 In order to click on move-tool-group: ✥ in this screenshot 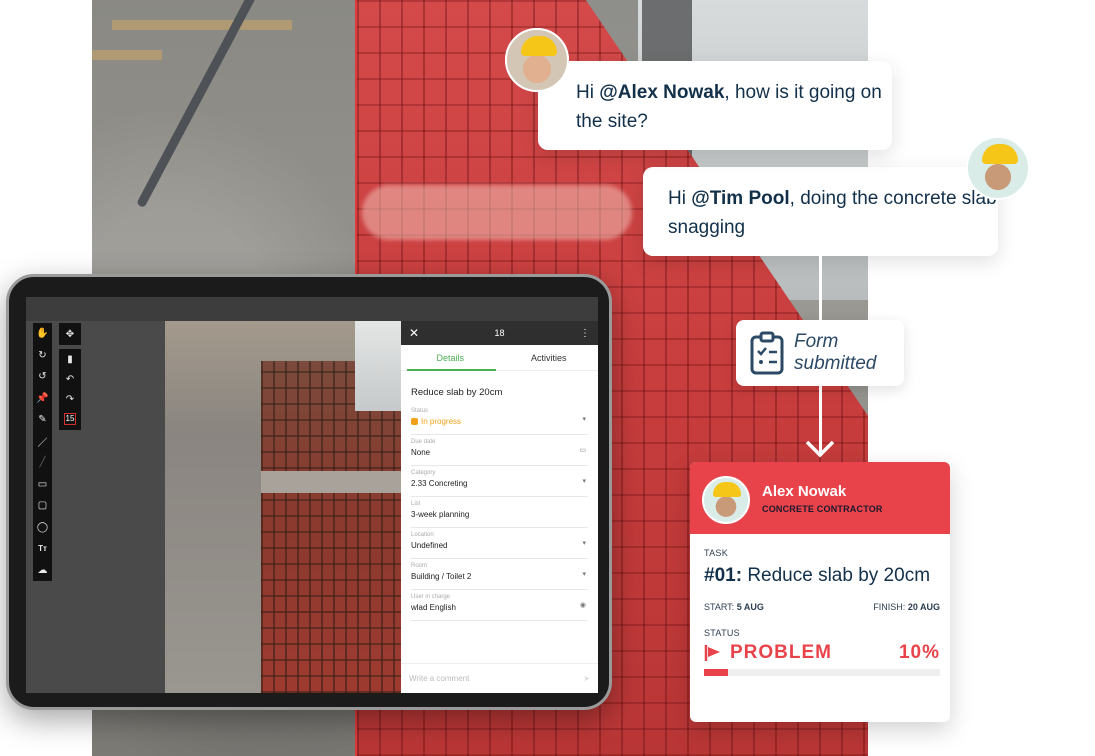, I will do `click(70, 334)`.